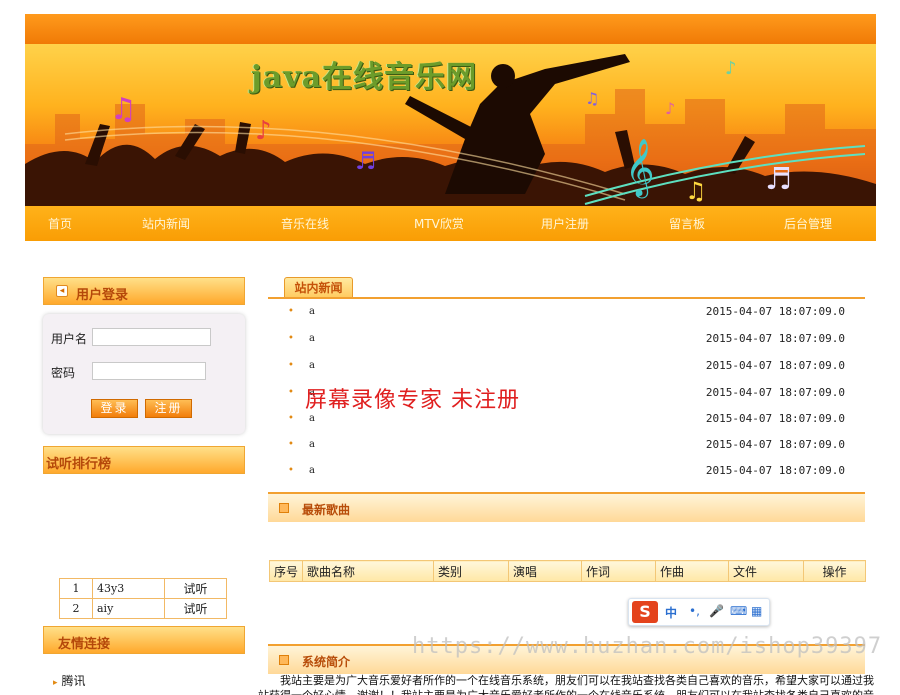 Image resolution: width=900 pixels, height=695 pixels. Describe the element at coordinates (566, 298) in the screenshot. I see `news-divider` at that location.